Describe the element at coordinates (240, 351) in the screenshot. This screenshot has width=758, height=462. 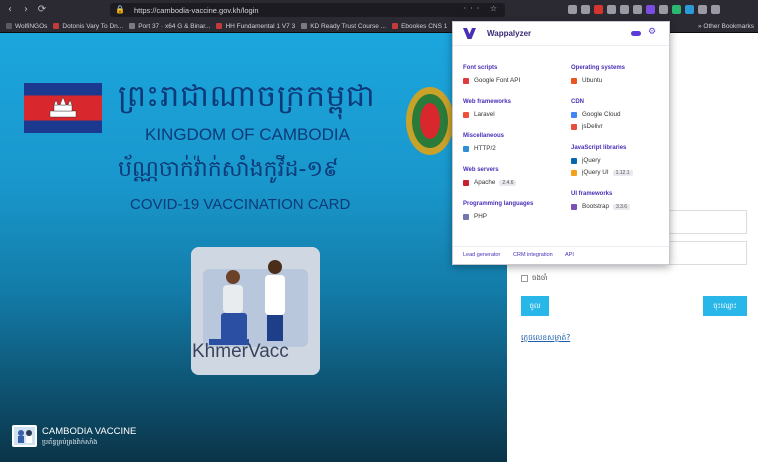
I see `logo-wordmark: KhmerVacc` at that location.